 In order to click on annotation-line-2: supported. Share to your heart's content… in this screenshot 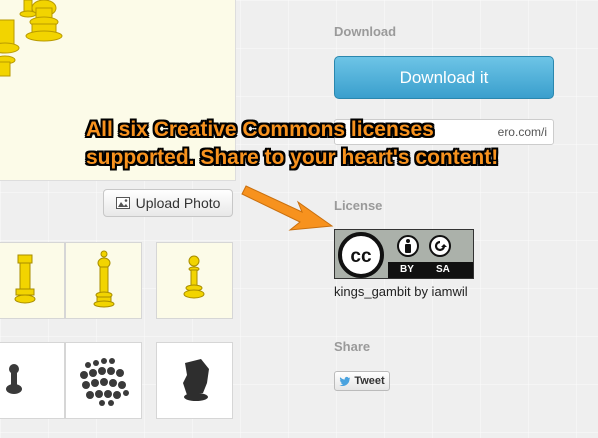, I will do `click(292, 157)`.